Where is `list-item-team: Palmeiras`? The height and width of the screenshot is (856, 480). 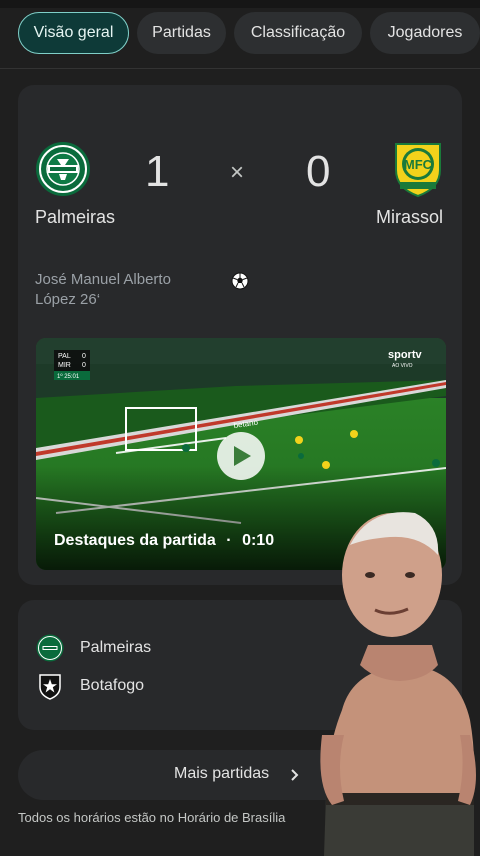
list-item-team: Palmeiras is located at coordinates (116, 647).